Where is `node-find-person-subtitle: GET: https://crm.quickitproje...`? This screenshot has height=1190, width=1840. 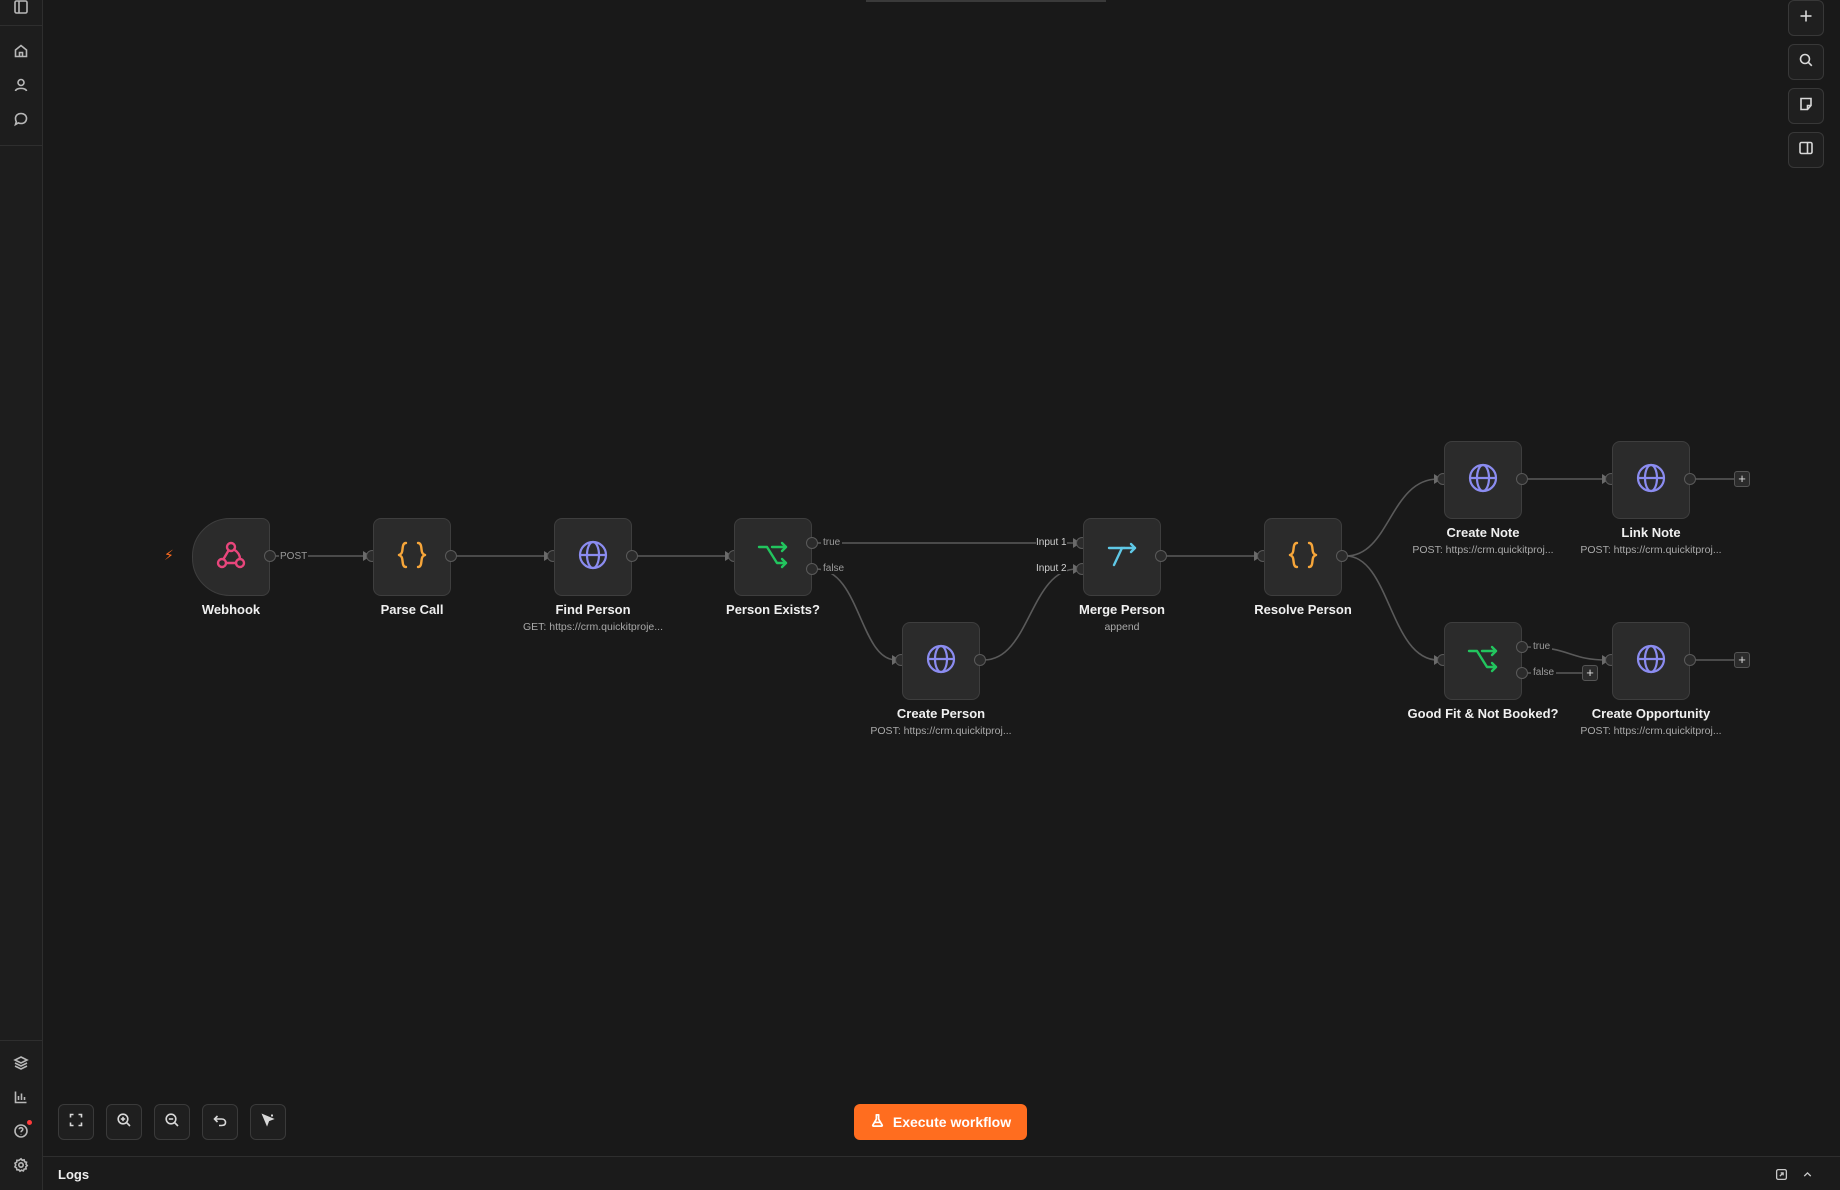 node-find-person-subtitle: GET: https://crm.quickitproje... is located at coordinates (593, 627).